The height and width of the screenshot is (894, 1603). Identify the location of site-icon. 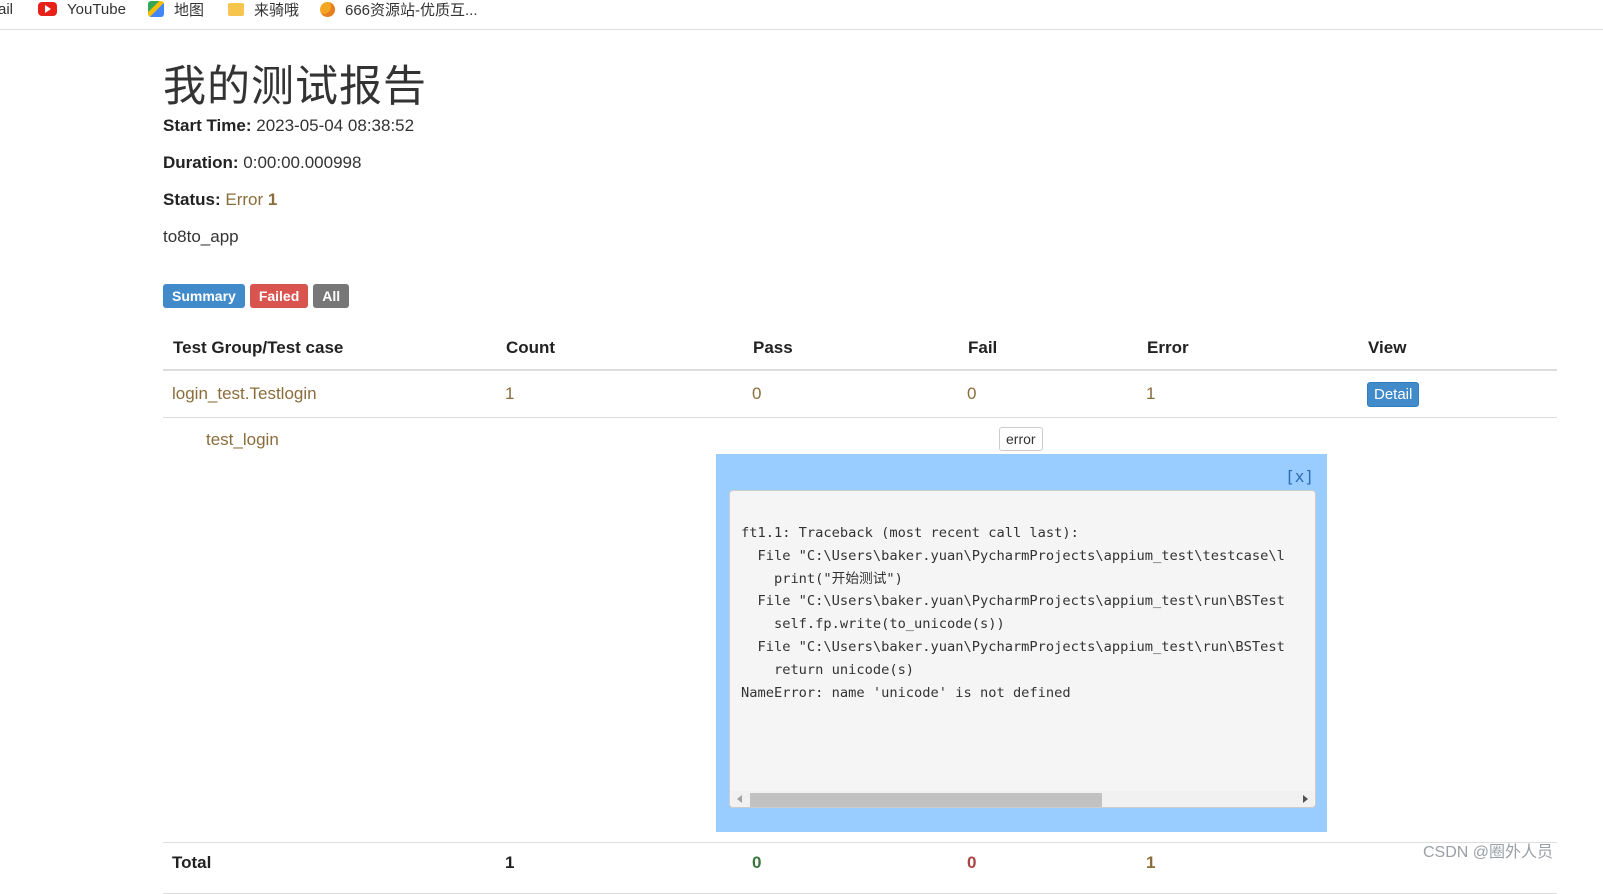
(327, 9).